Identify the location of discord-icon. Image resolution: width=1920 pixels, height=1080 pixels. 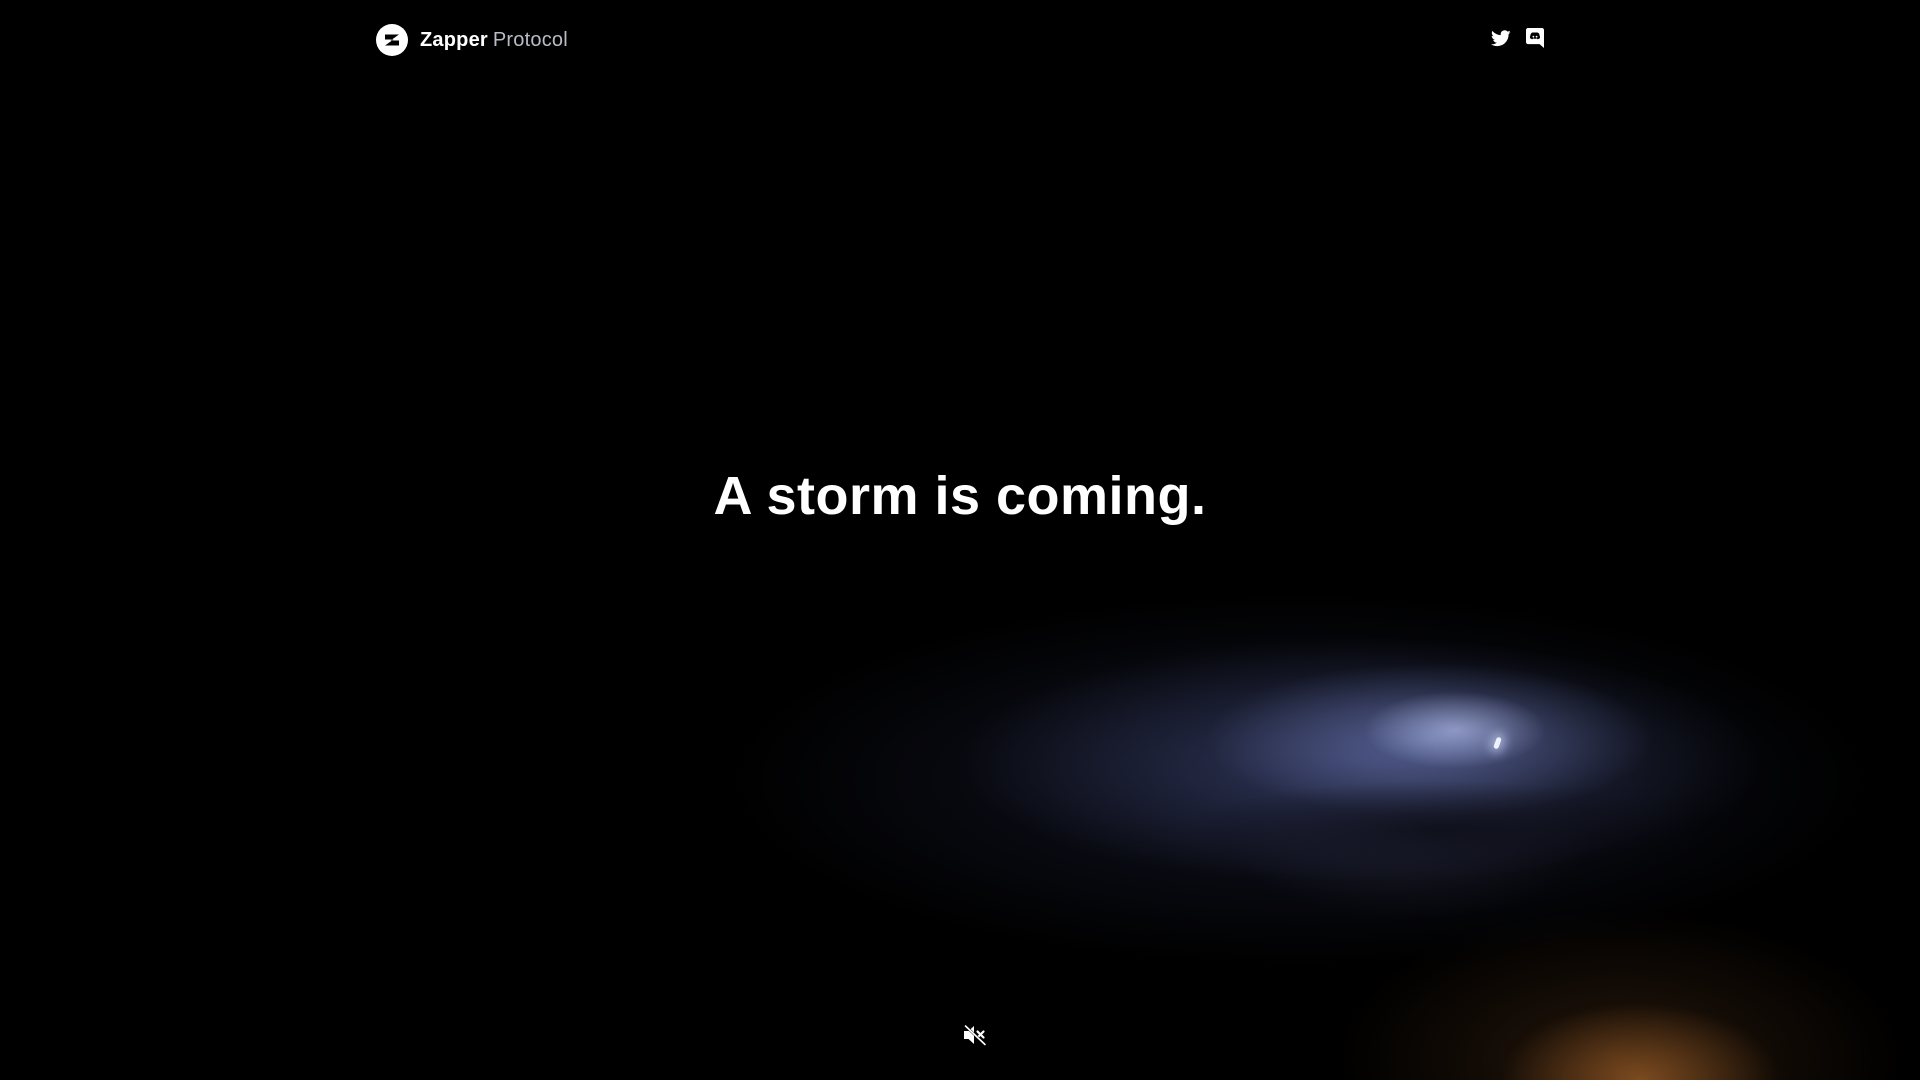
(1535, 38).